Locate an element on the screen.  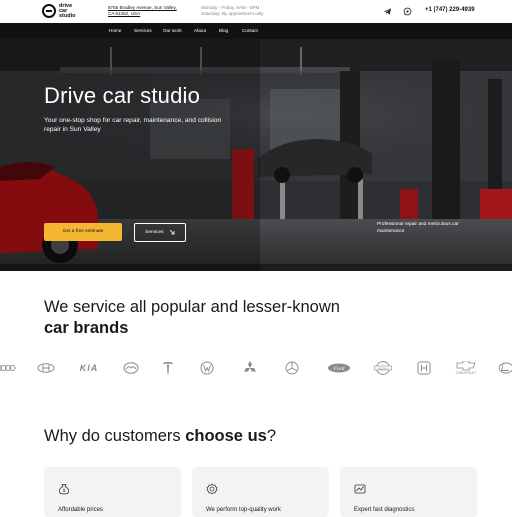
services-button-label: Services is located at coordinates (154, 232).